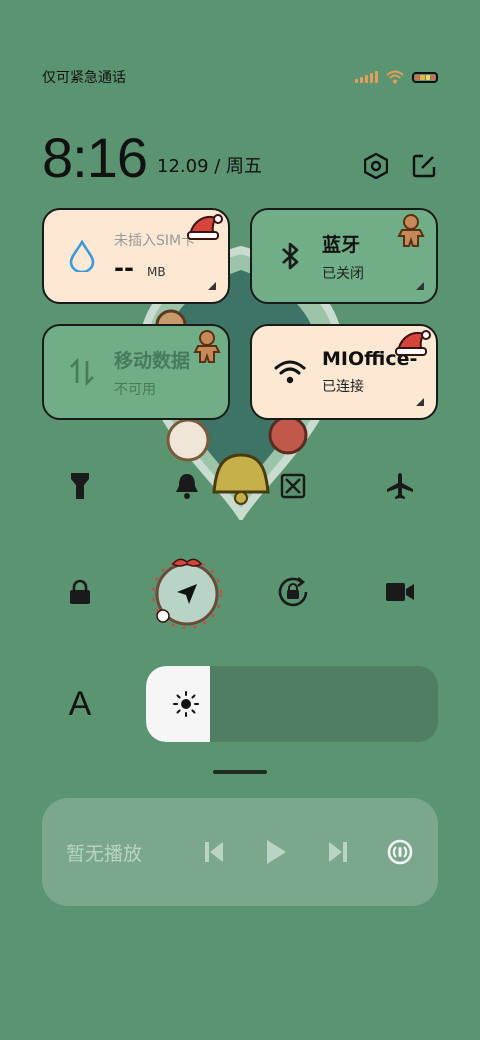 The image size is (480, 1040). I want to click on brightness-slider, so click(292, 704).